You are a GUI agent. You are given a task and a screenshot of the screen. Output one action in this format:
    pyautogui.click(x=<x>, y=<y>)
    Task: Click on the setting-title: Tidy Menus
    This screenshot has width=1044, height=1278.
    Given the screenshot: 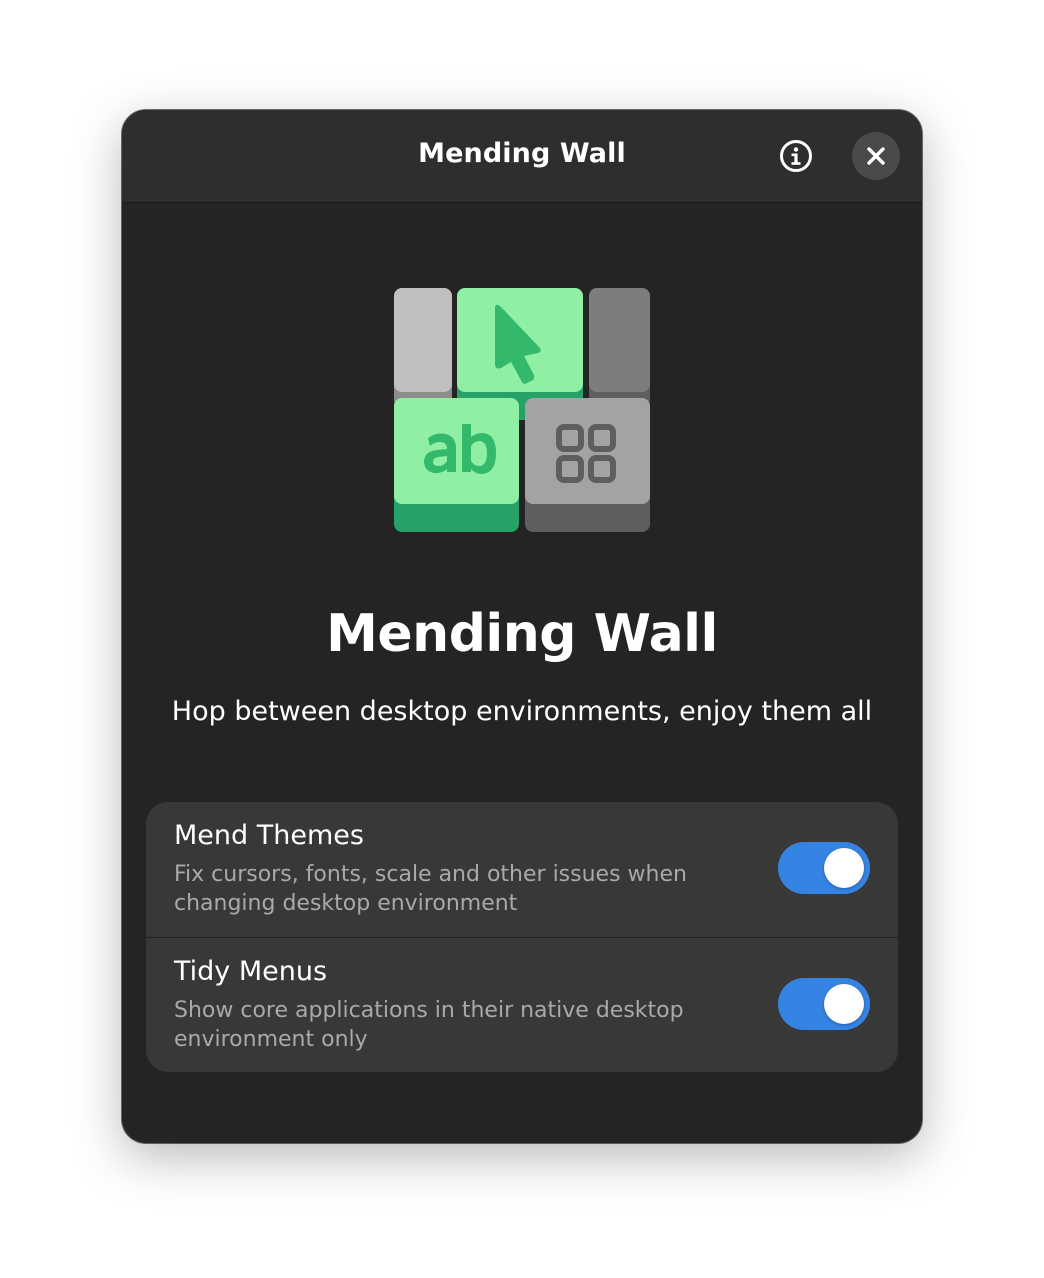 What is the action you would take?
    pyautogui.click(x=251, y=971)
    